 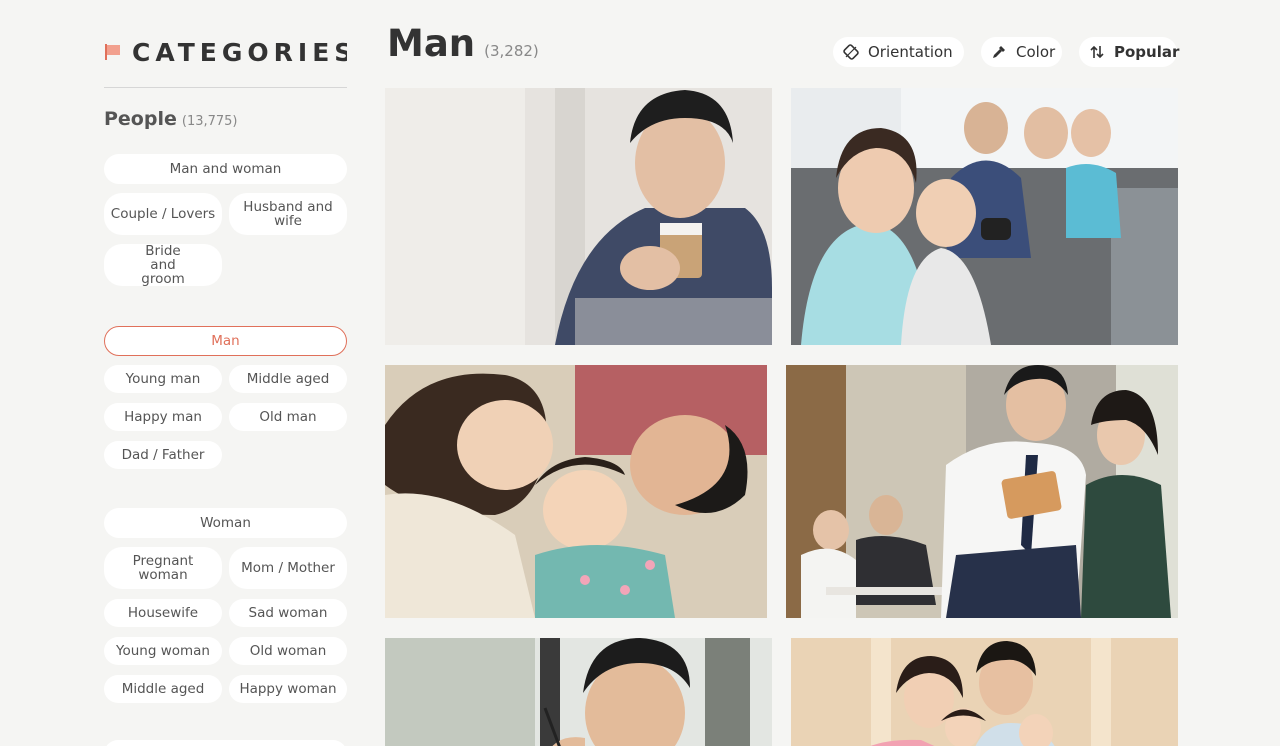 I want to click on photo-business-meeting, so click(x=982, y=491).